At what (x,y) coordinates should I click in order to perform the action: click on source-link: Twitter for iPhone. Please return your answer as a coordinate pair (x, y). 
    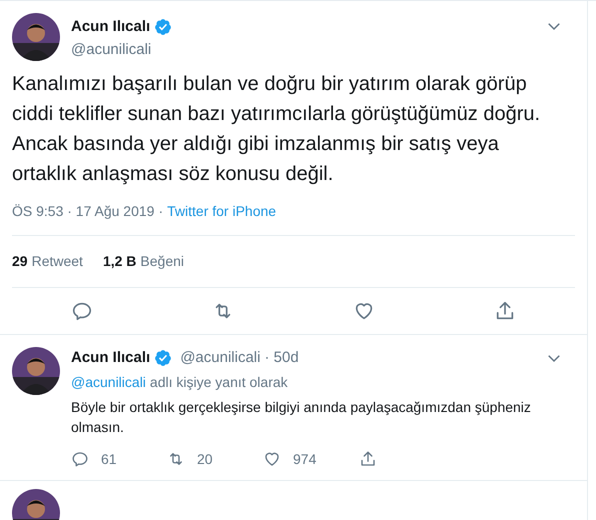
    Looking at the image, I should click on (221, 211).